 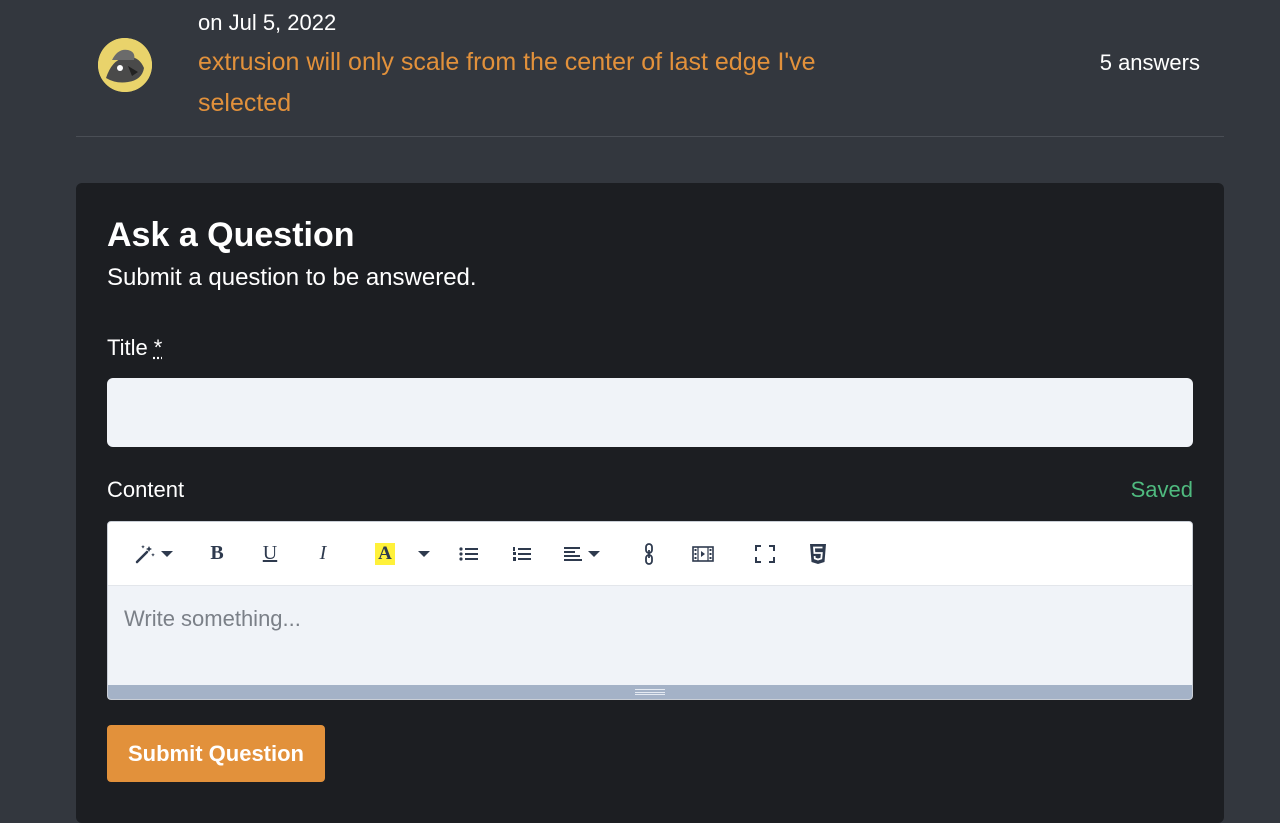 I want to click on video-icon, so click(x=703, y=553).